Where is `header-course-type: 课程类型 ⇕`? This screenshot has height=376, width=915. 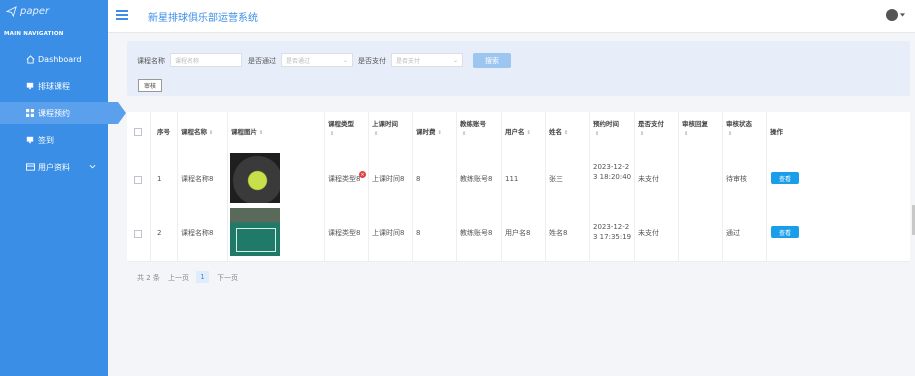
header-course-type: 课程类型 ⇕ is located at coordinates (347, 129).